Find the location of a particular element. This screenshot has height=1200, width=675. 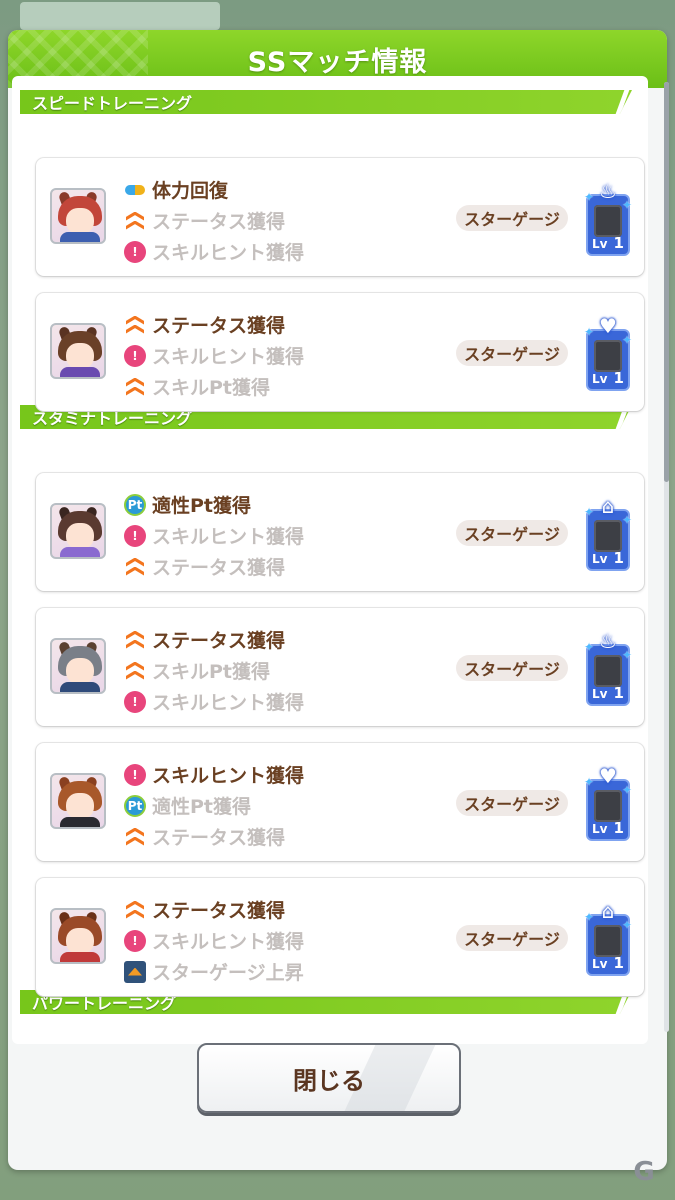

close-button: 閉じる is located at coordinates (329, 1078).